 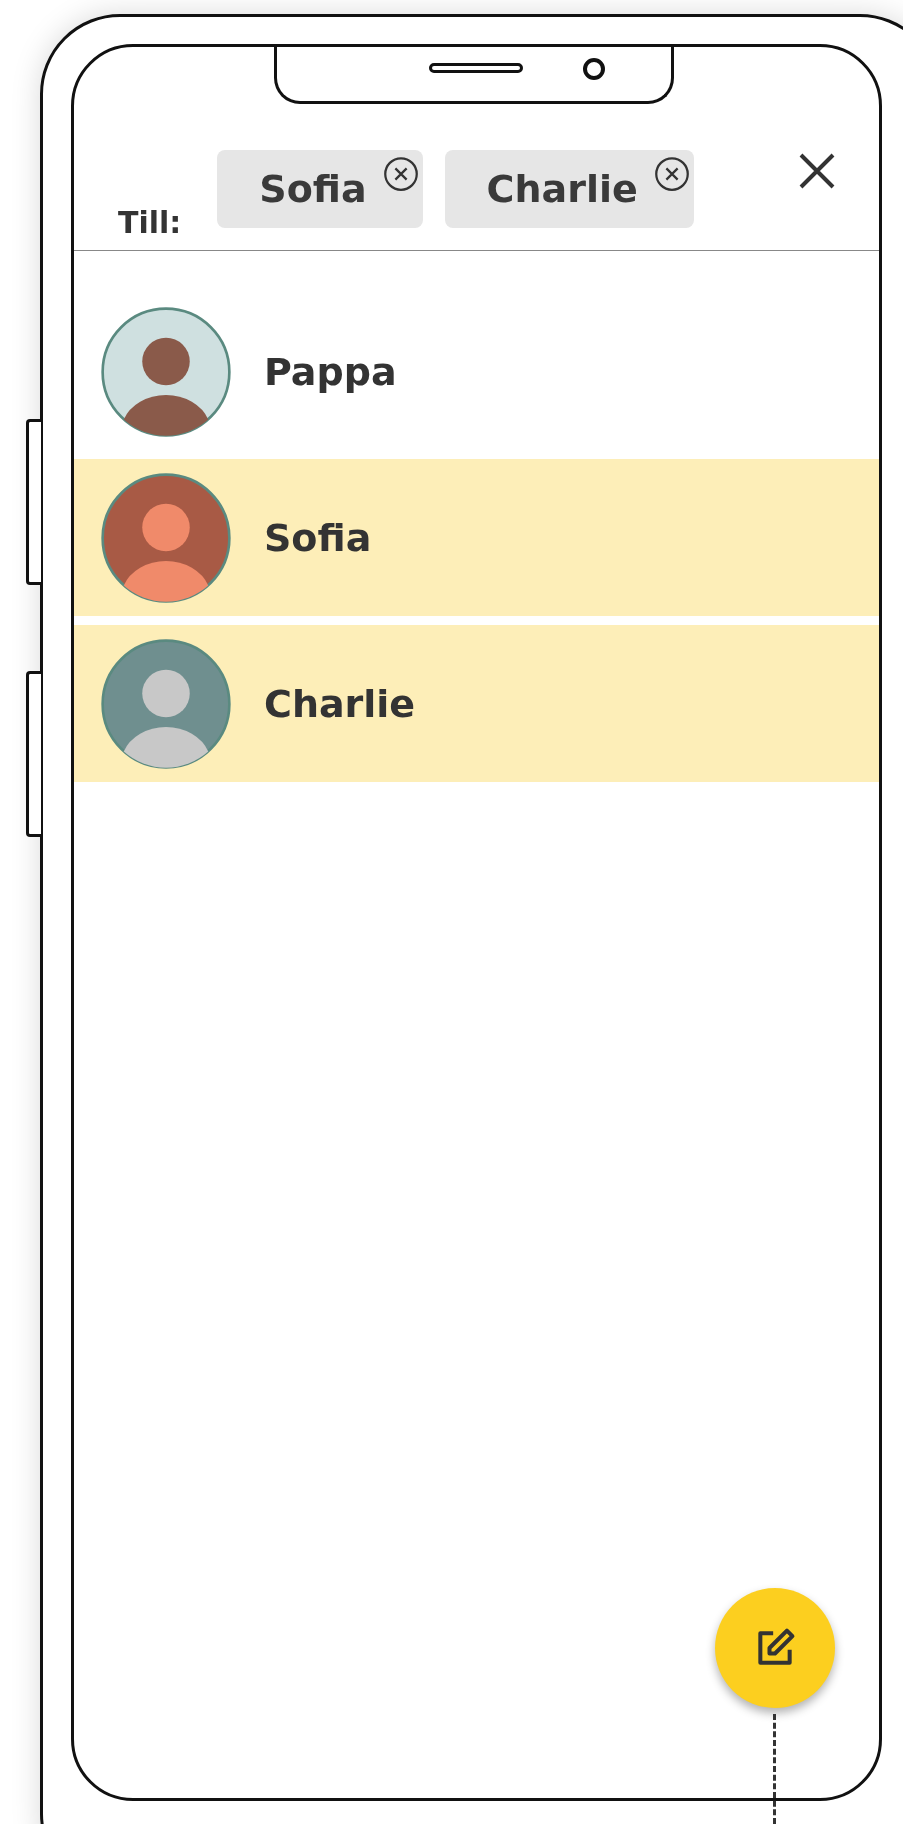 What do you see at coordinates (150, 222) in the screenshot?
I see `to-label: Till:` at bounding box center [150, 222].